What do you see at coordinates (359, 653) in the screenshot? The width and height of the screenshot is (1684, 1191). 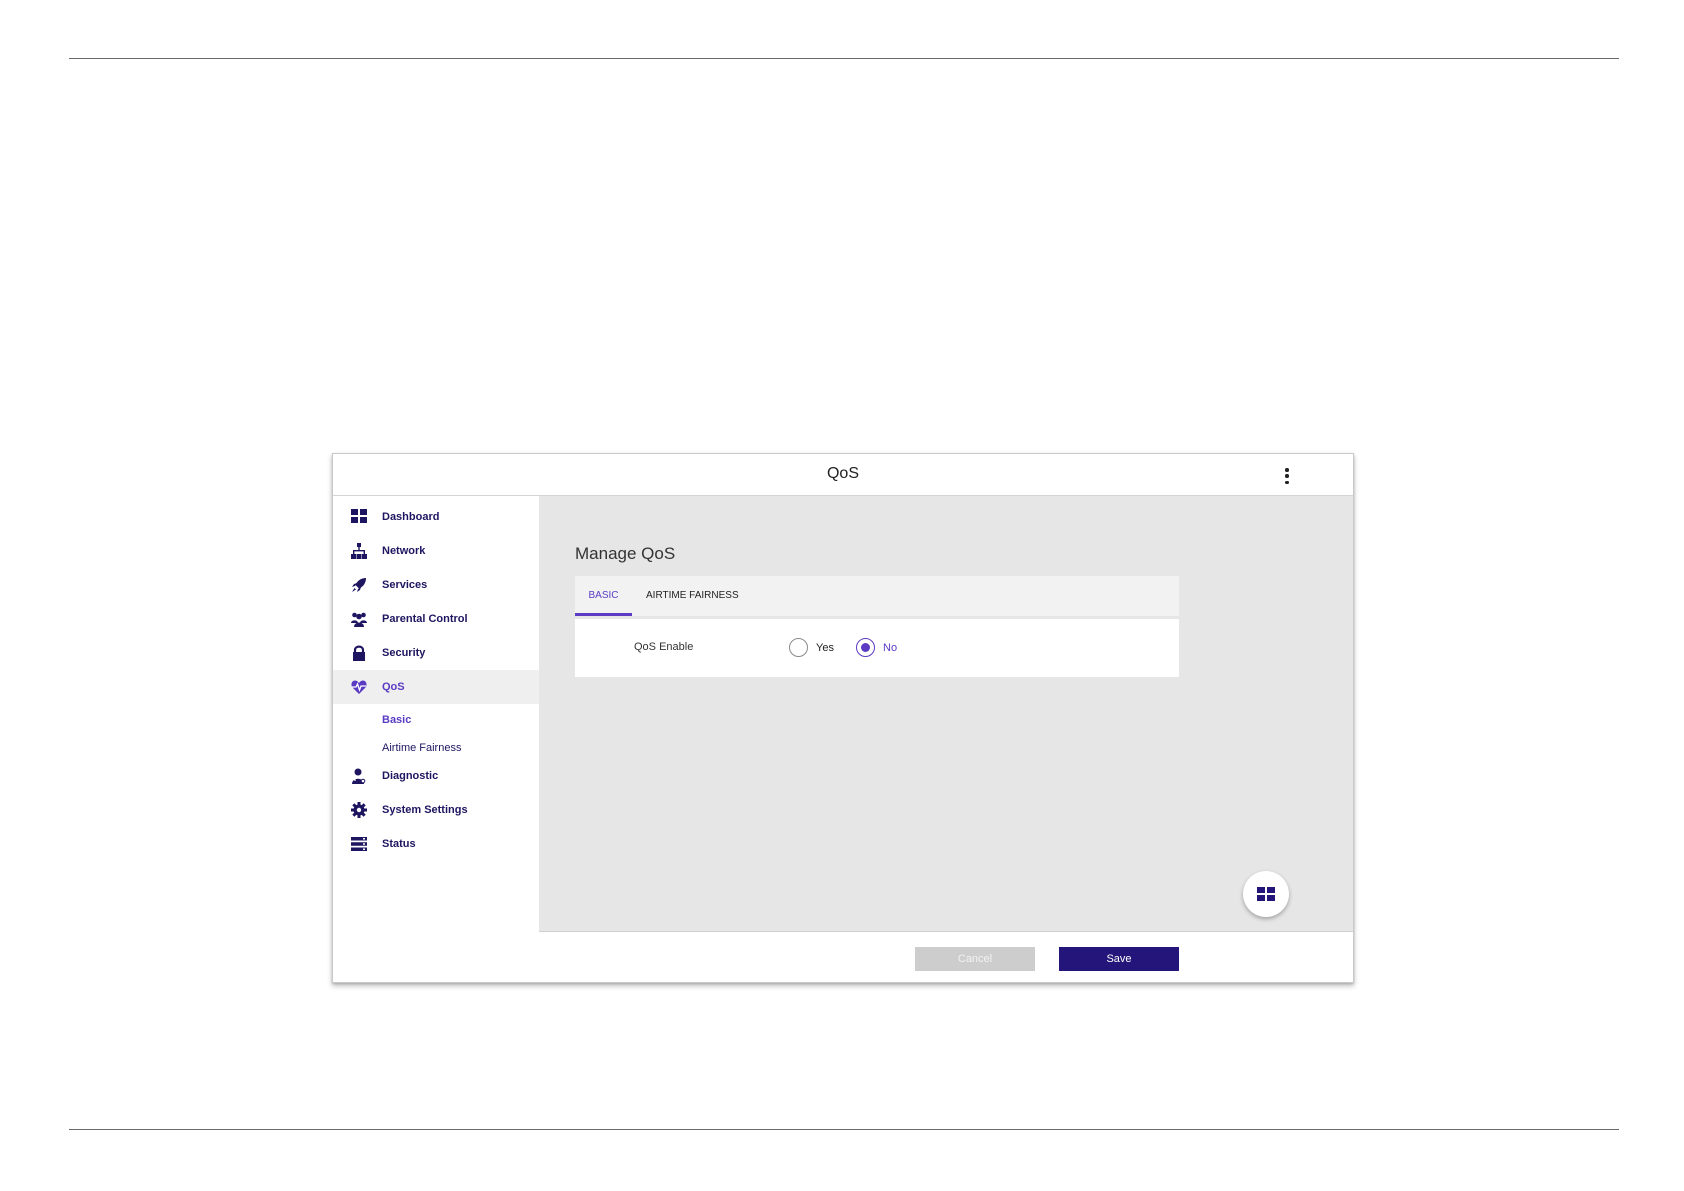 I see `lock-icon` at bounding box center [359, 653].